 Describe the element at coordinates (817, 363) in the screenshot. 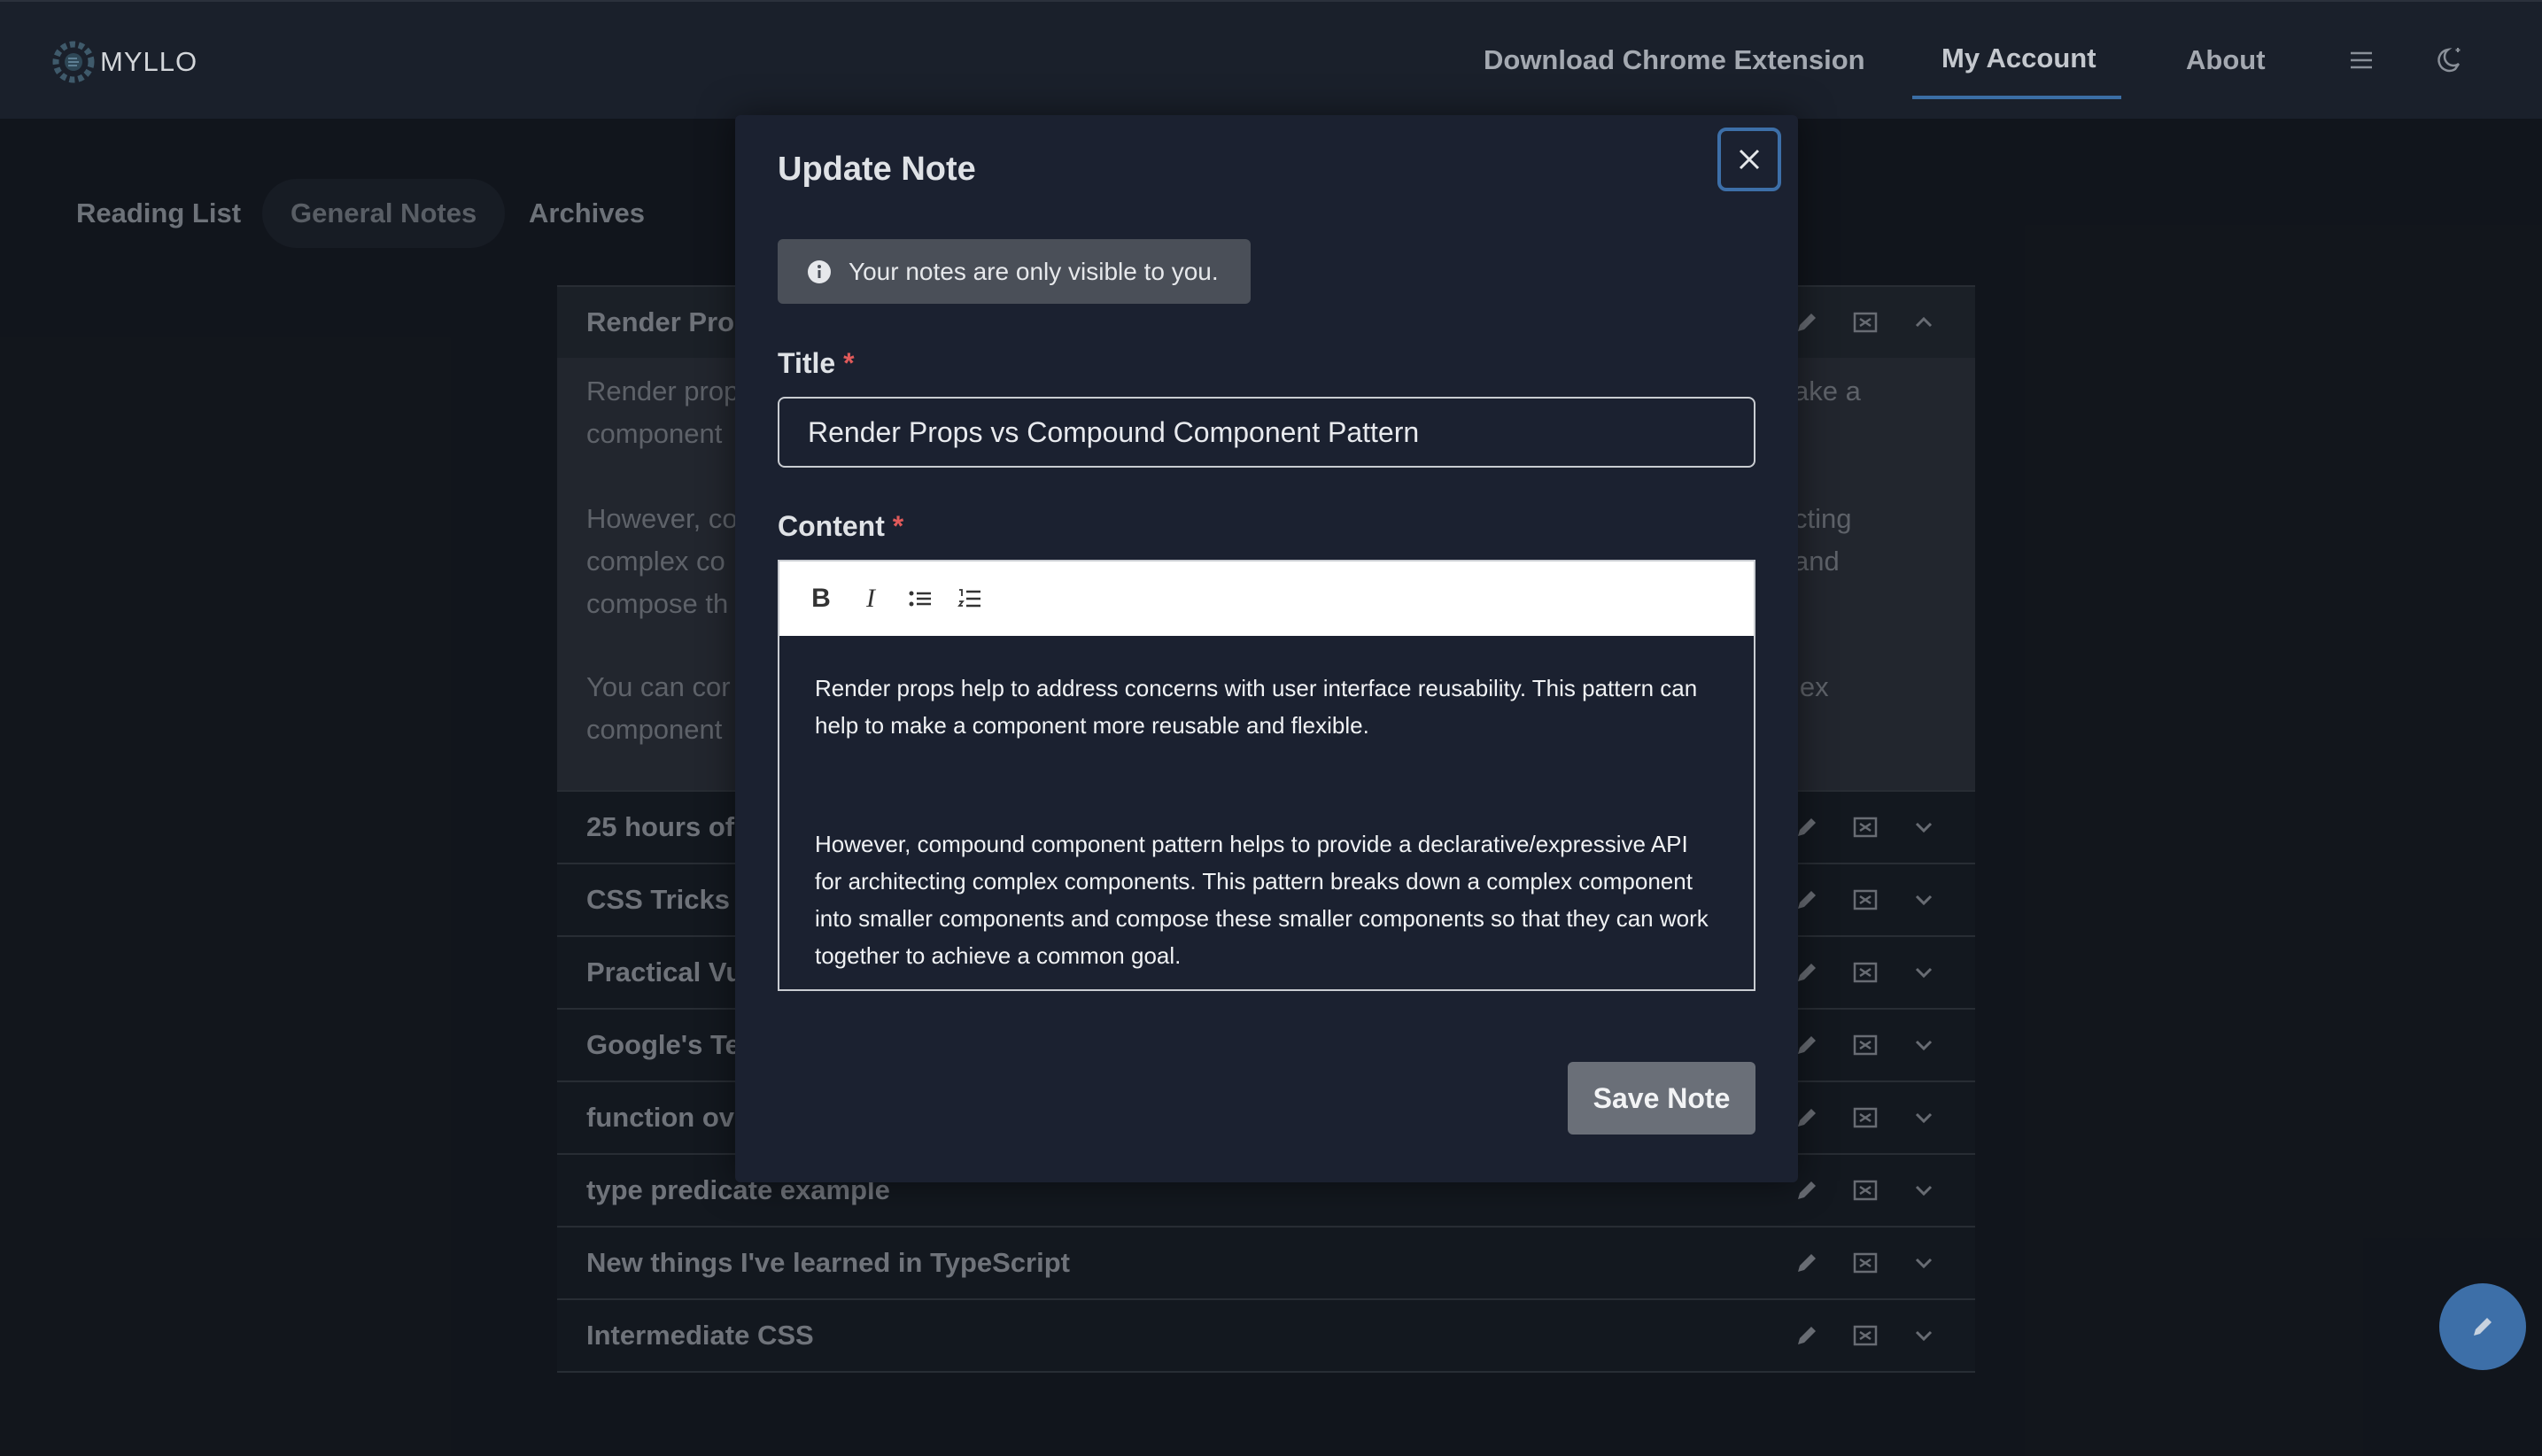

I see `title-label: Title *` at that location.